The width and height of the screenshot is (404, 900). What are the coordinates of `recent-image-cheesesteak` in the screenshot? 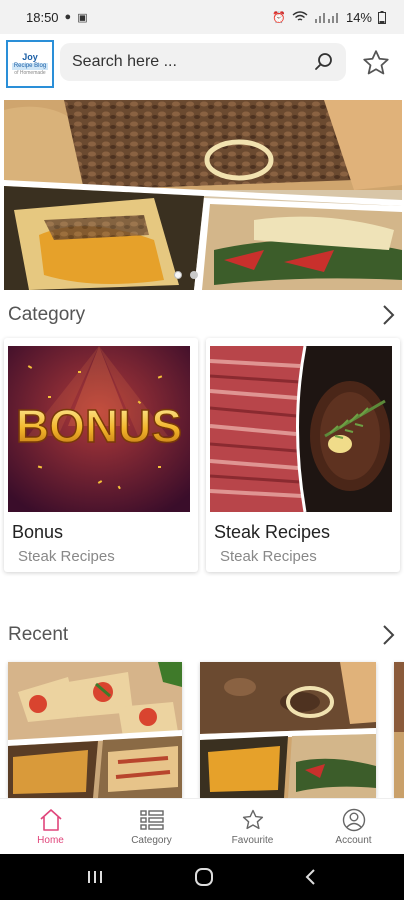 It's located at (288, 730).